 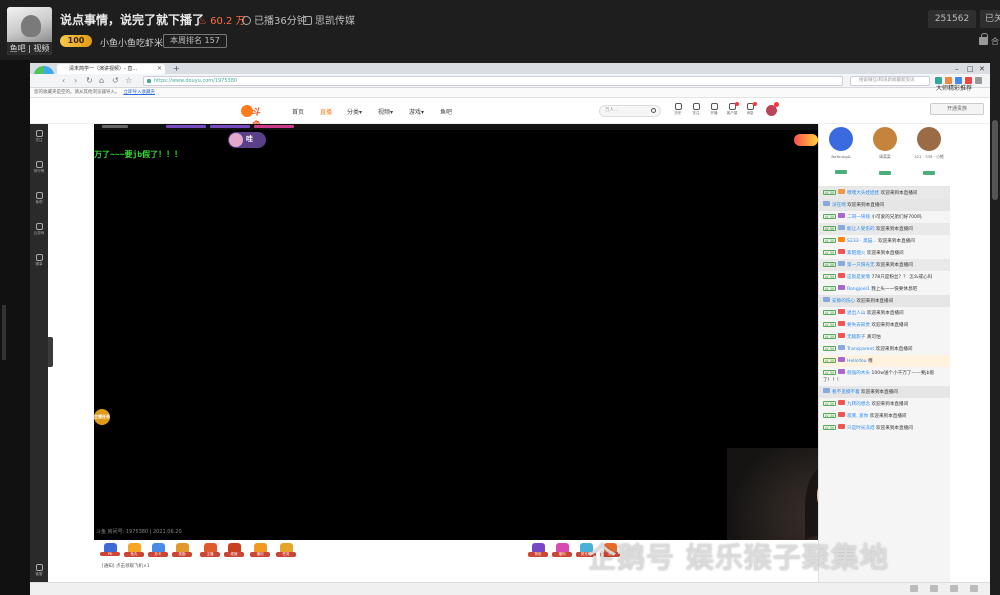 I want to click on chat-username: 无敌影子, so click(x=857, y=337).